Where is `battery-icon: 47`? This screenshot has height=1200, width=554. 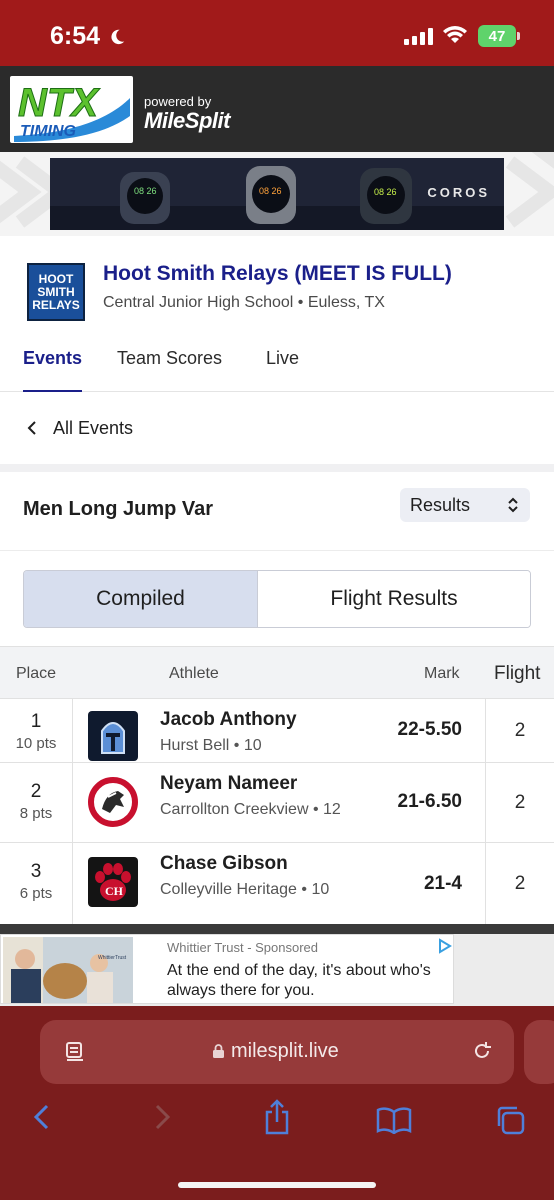 battery-icon: 47 is located at coordinates (499, 36).